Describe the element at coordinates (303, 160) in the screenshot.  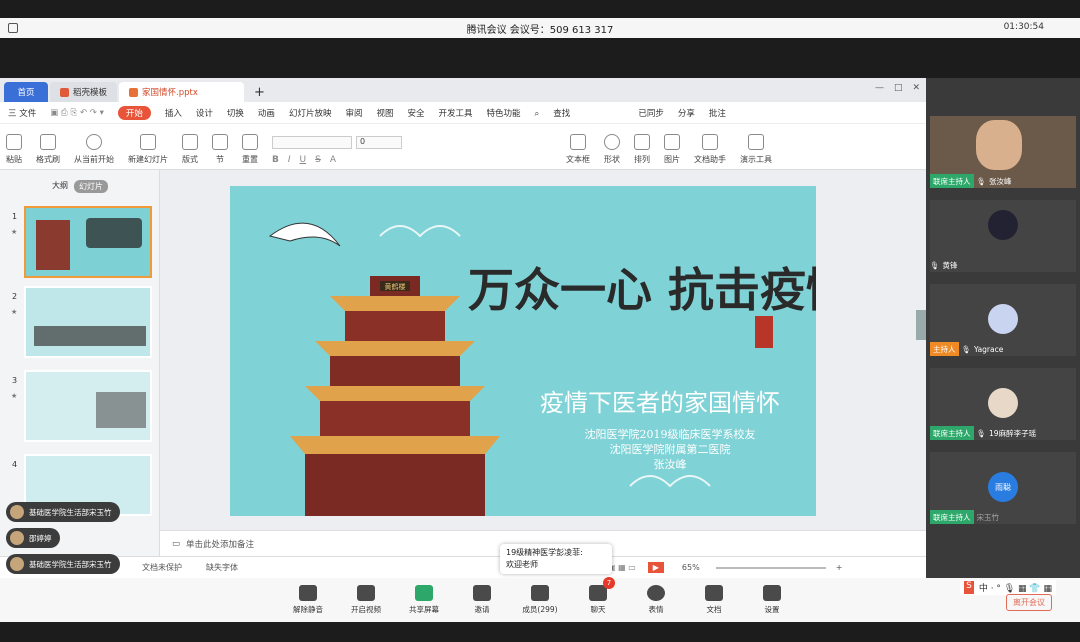
I see `underline-button: U` at that location.